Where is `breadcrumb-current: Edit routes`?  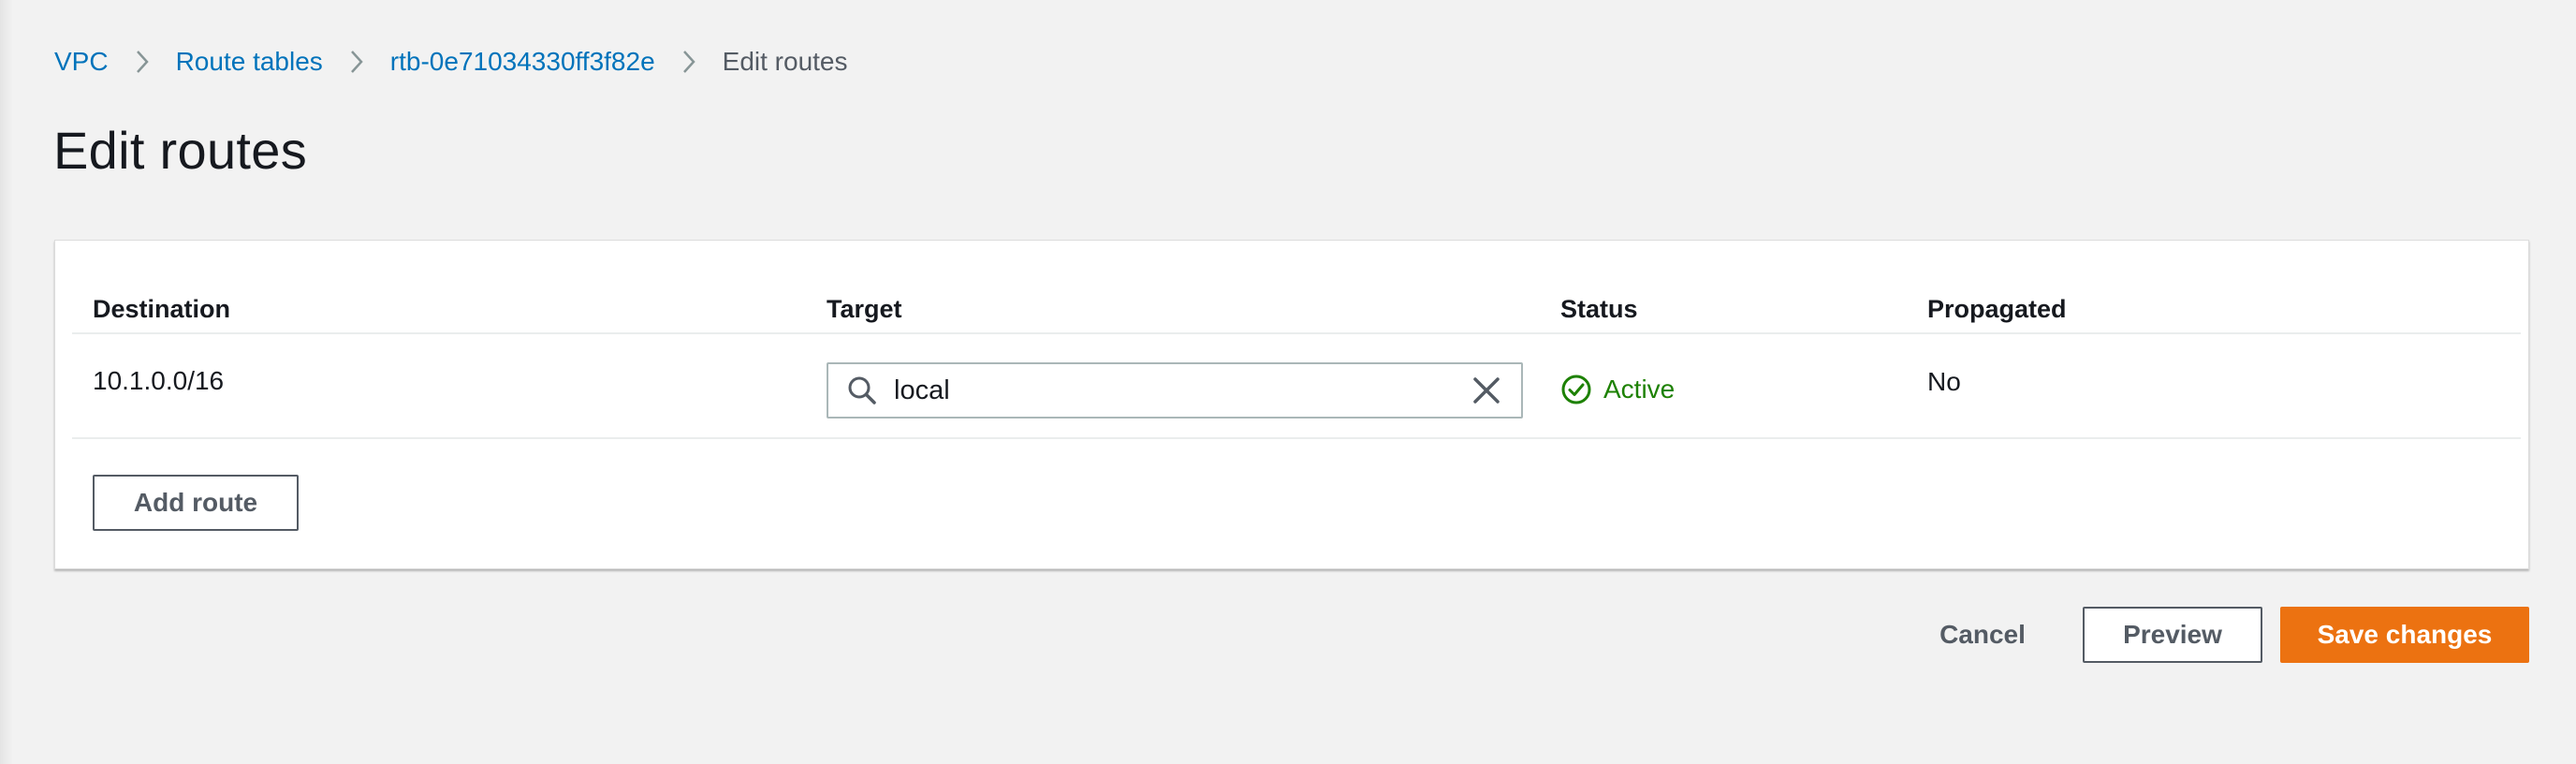 breadcrumb-current: Edit routes is located at coordinates (785, 62).